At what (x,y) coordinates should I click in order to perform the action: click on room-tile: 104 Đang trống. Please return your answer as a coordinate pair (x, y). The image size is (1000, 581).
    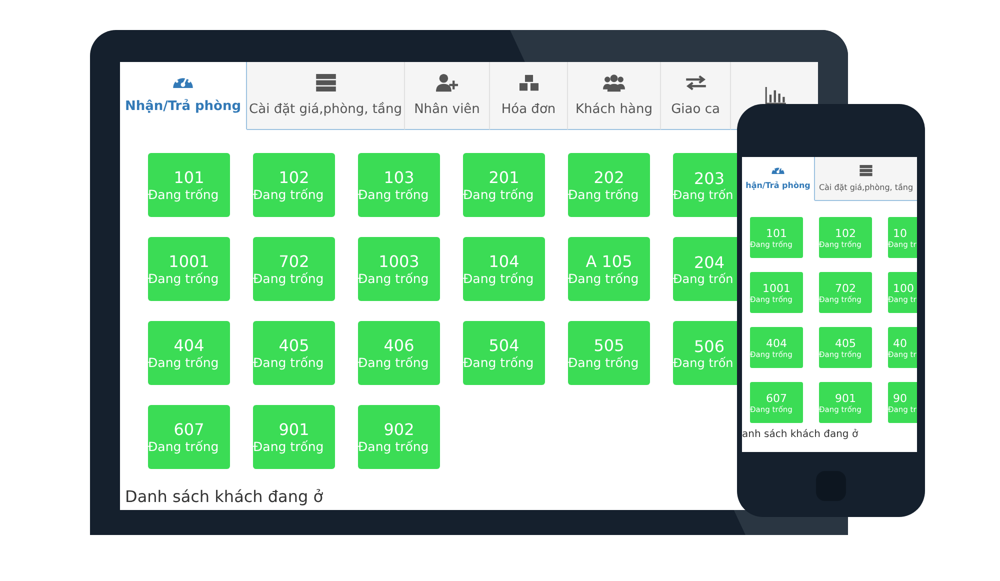
    Looking at the image, I should click on (504, 269).